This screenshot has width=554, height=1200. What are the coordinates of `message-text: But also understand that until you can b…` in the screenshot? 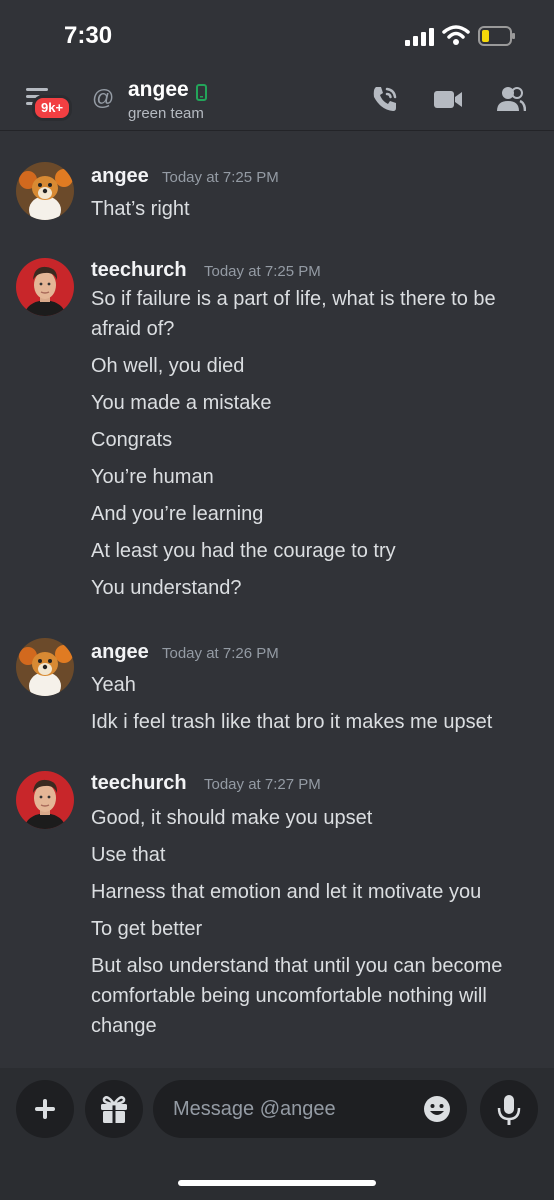 It's located at (297, 996).